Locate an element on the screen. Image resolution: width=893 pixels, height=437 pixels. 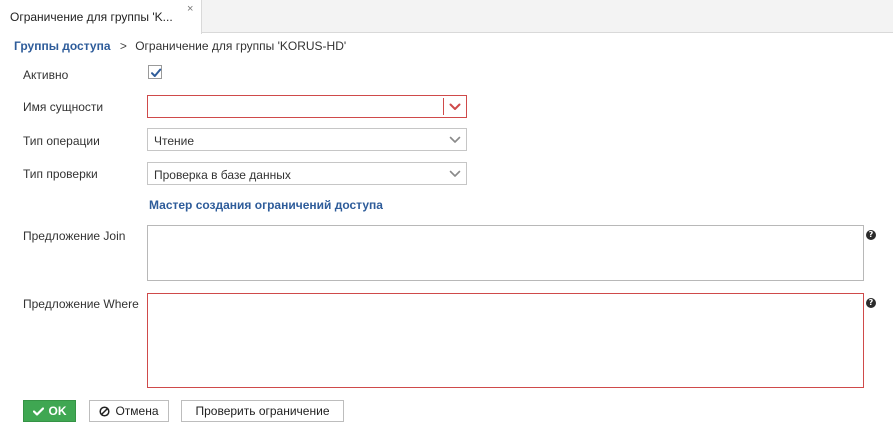
entity-name-label: Имя сущности is located at coordinates (63, 107).